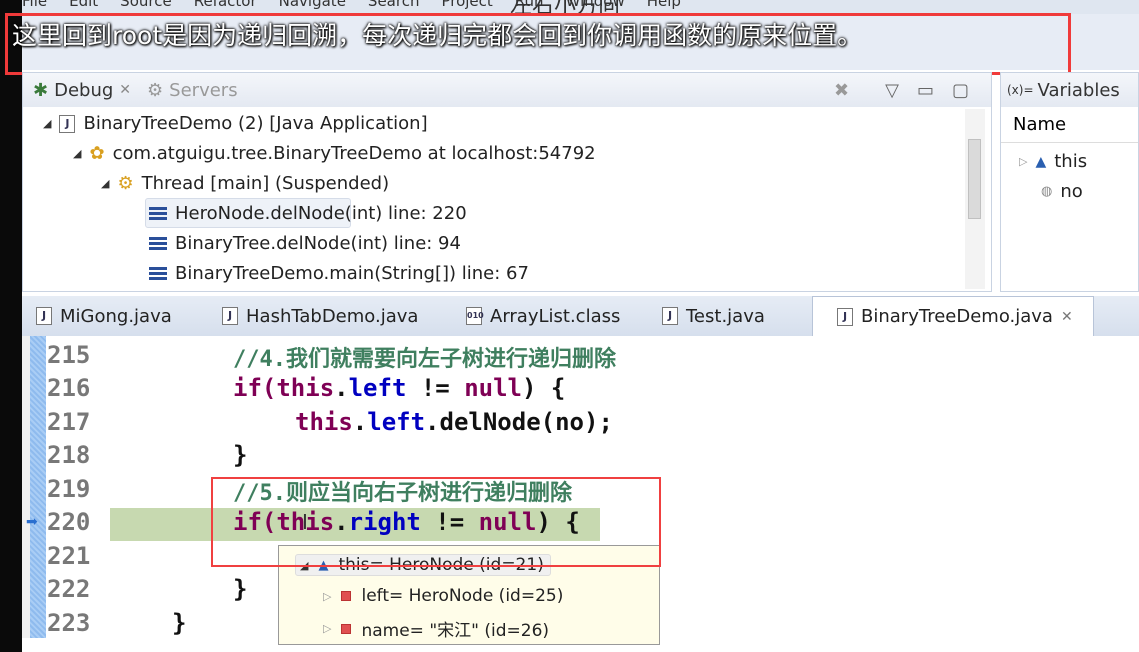 The height and width of the screenshot is (652, 1139). I want to click on annotation-highlight-box, so click(436, 522).